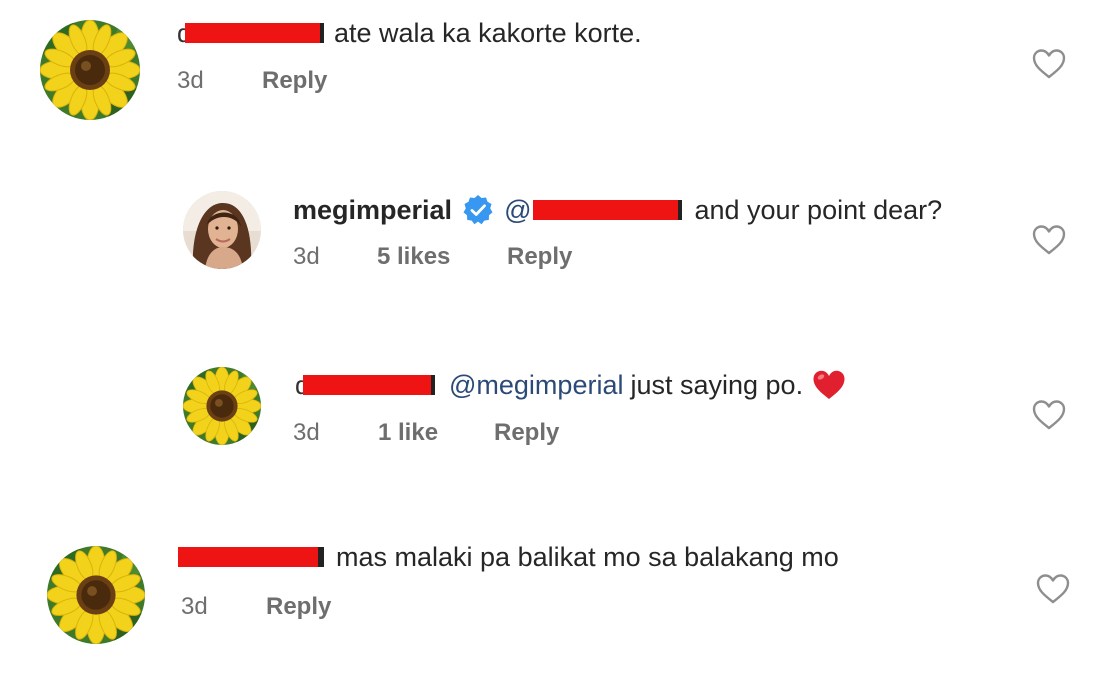 Image resolution: width=1120 pixels, height=698 pixels. Describe the element at coordinates (413, 257) in the screenshot. I see `likes-count: 5 likes` at that location.